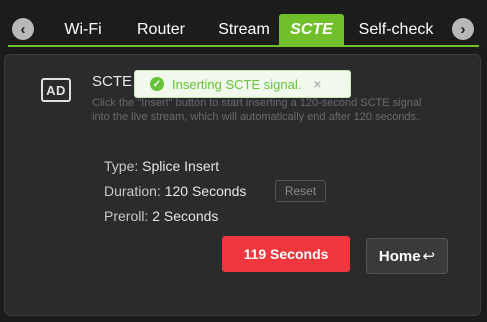 Image resolution: width=487 pixels, height=322 pixels. Describe the element at coordinates (244, 30) in the screenshot. I see `tab-stream: Stream` at that location.